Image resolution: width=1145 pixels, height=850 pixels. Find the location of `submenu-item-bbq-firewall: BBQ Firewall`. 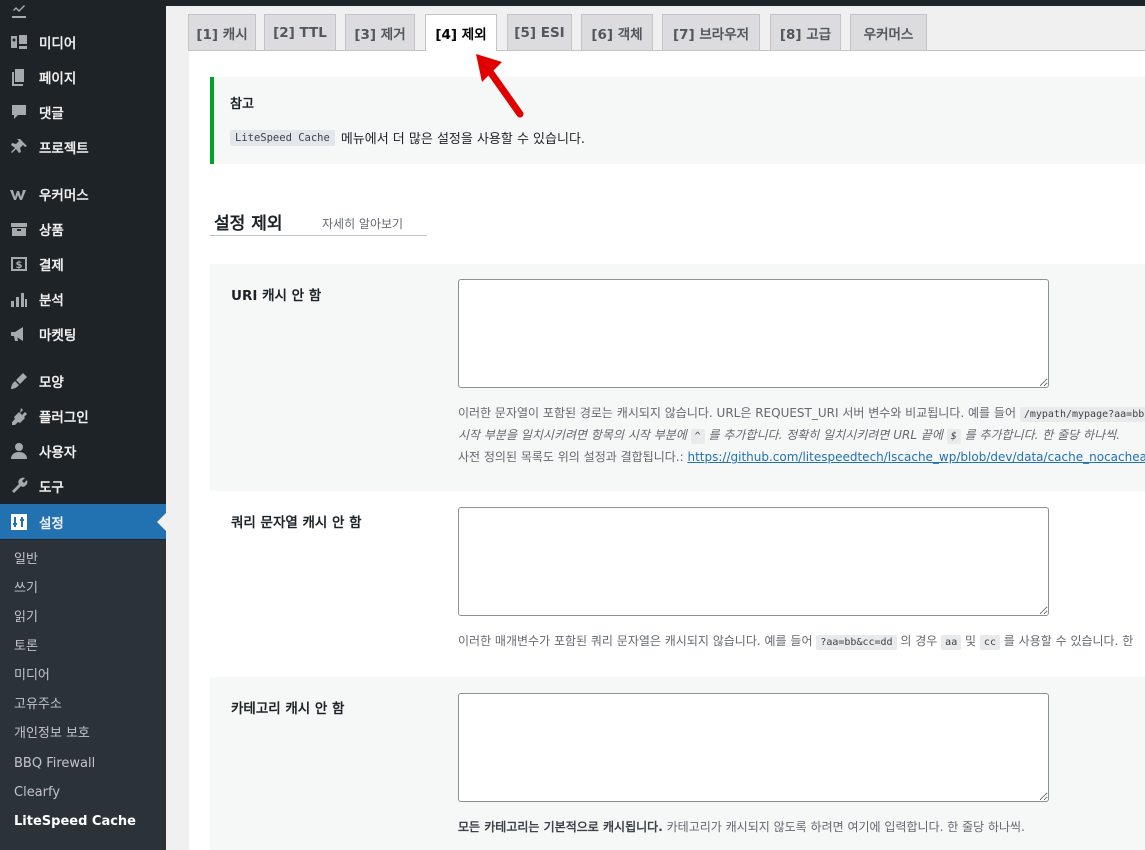

submenu-item-bbq-firewall: BBQ Firewall is located at coordinates (54, 764).